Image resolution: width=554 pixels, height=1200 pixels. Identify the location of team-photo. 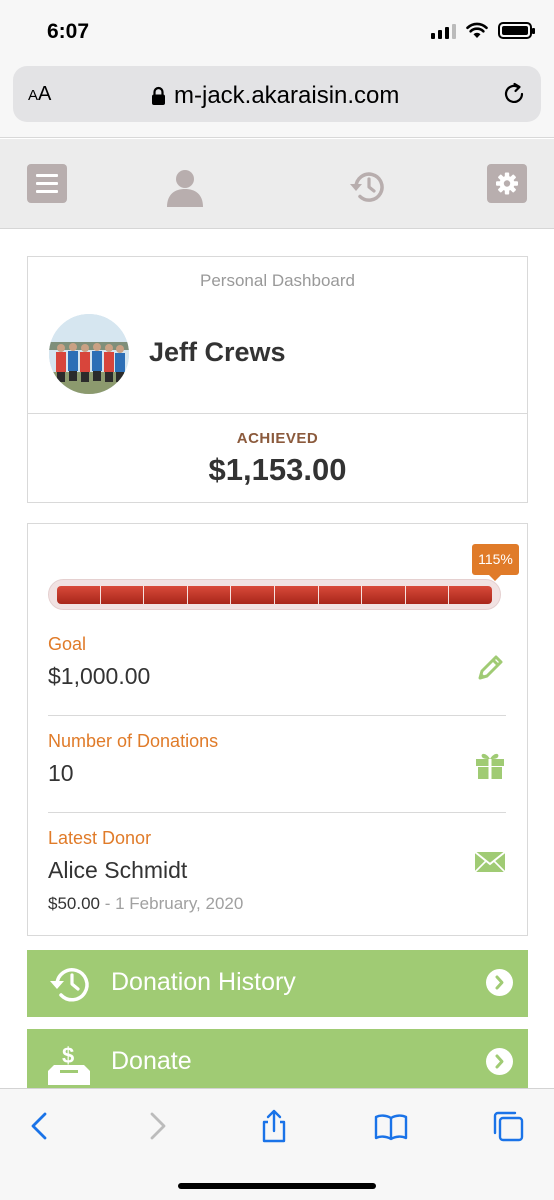
(89, 354).